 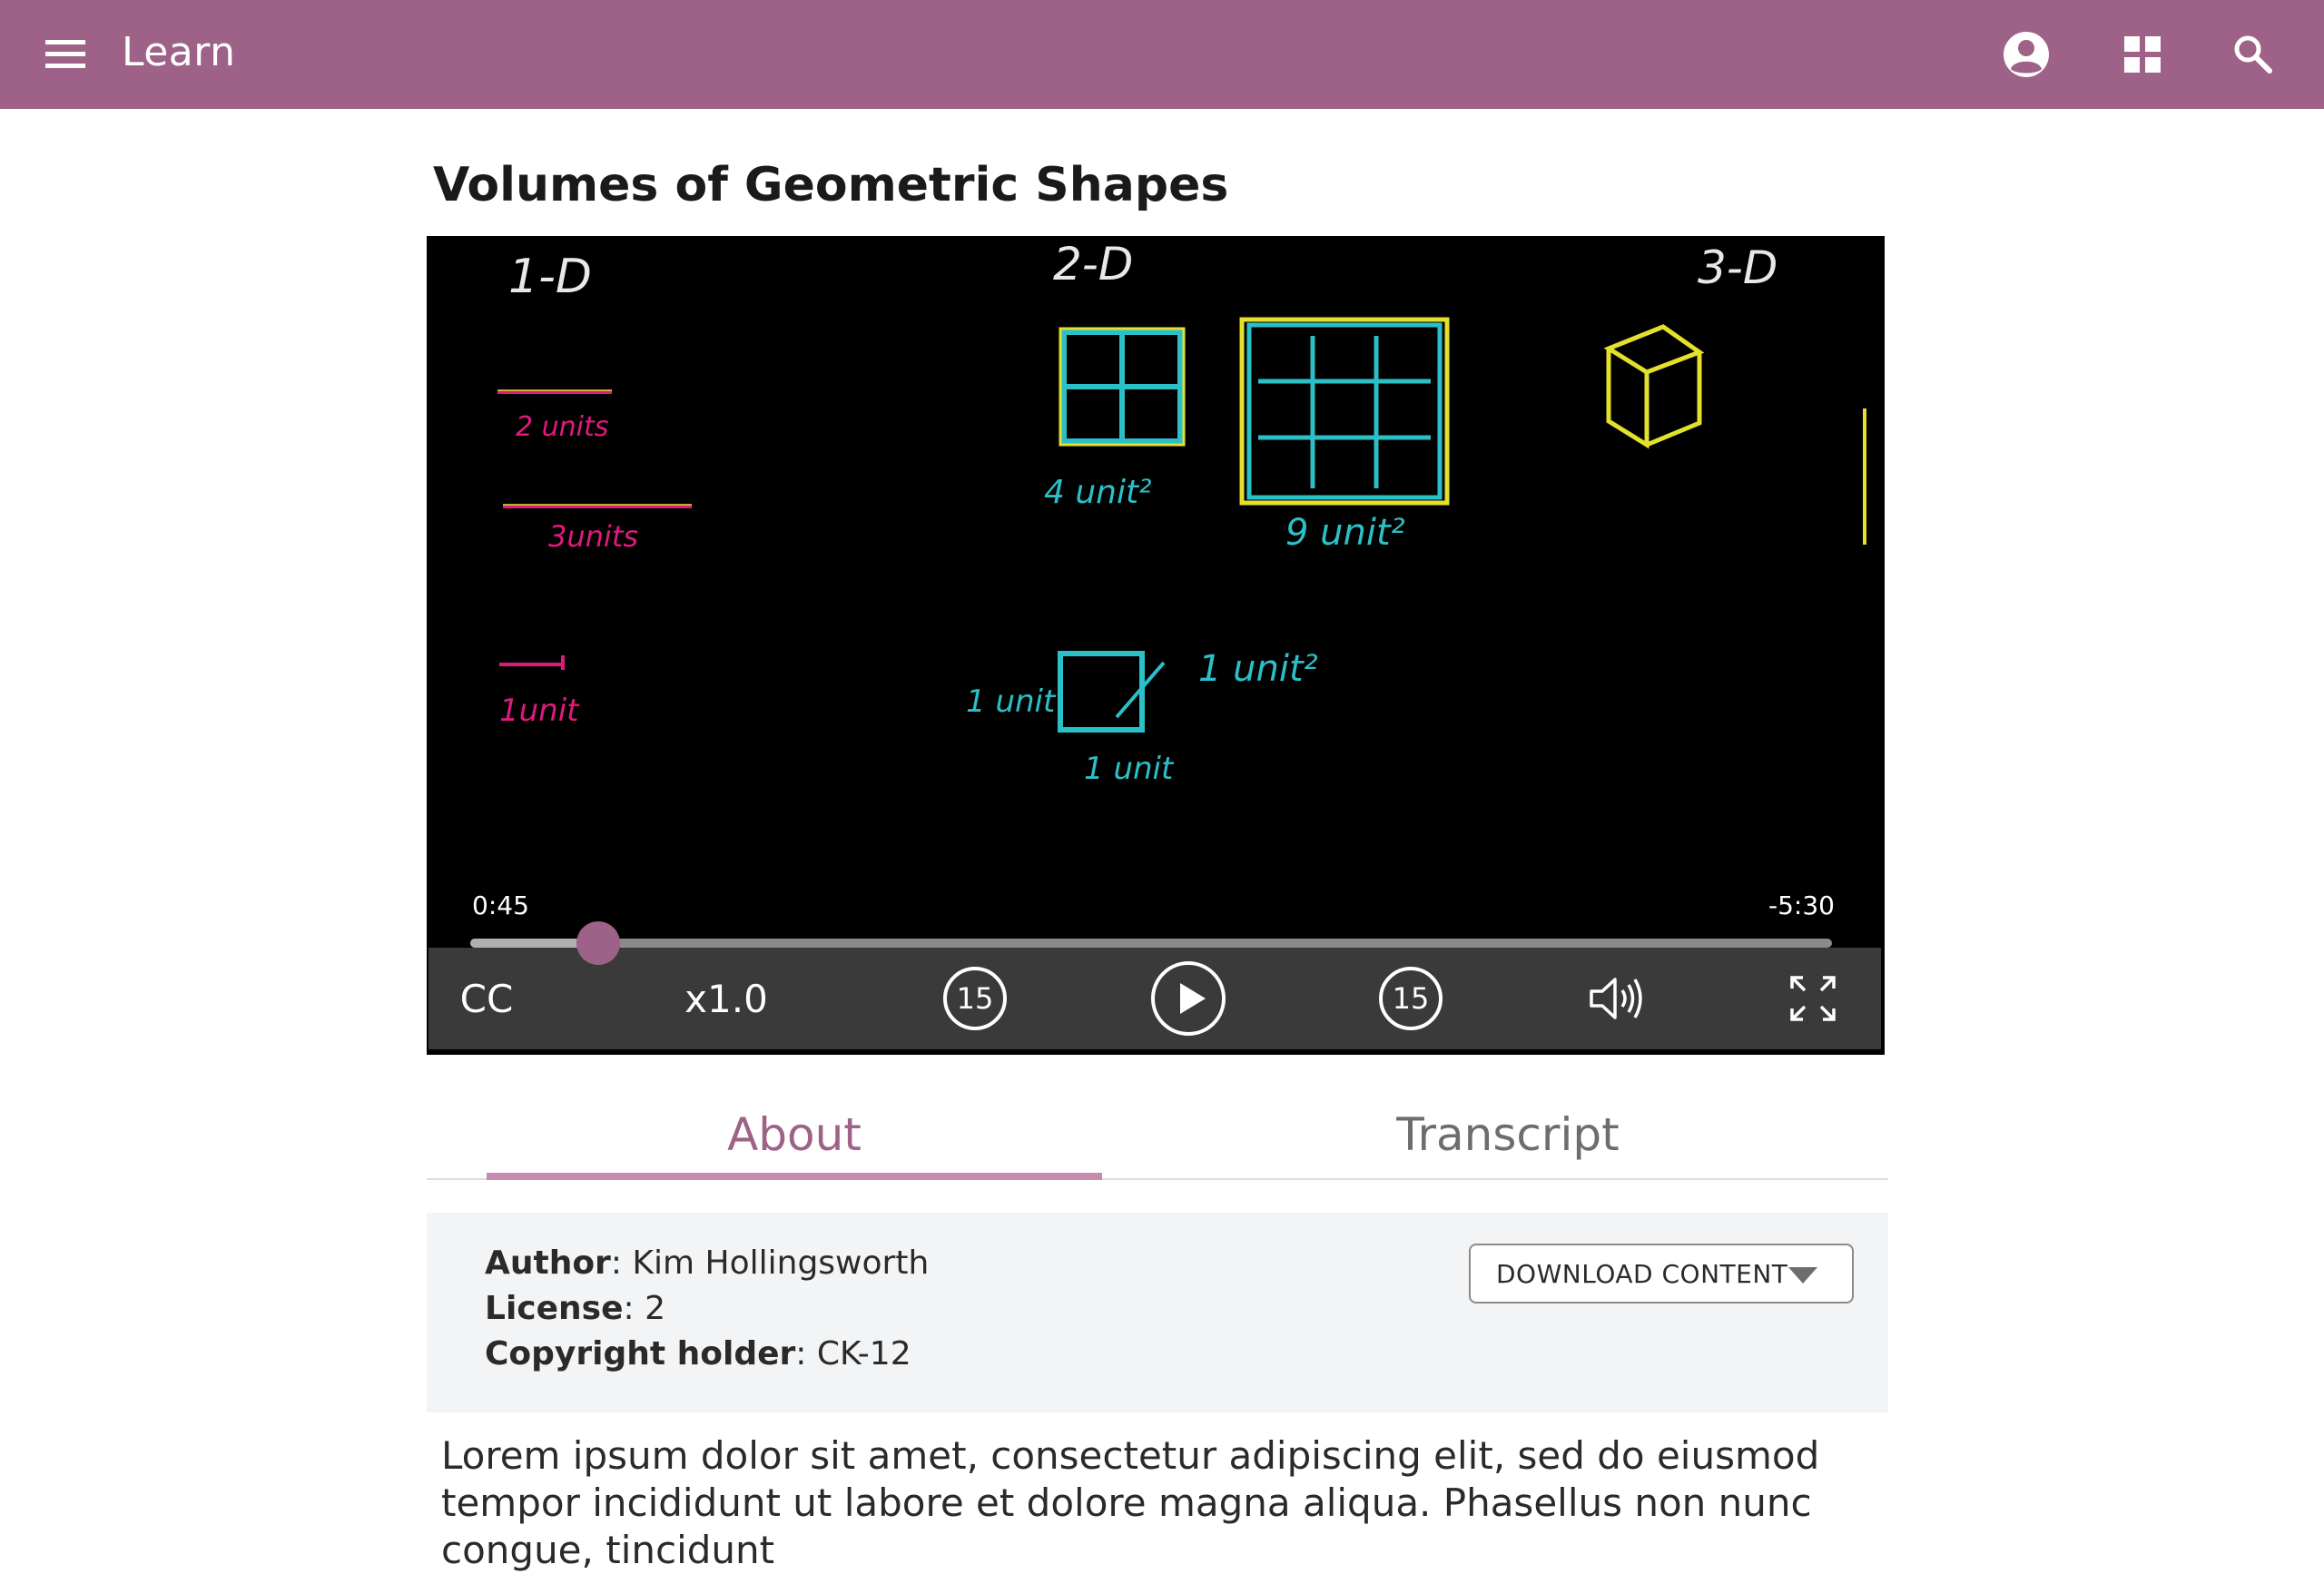 I want to click on apps-button, so click(x=2142, y=54).